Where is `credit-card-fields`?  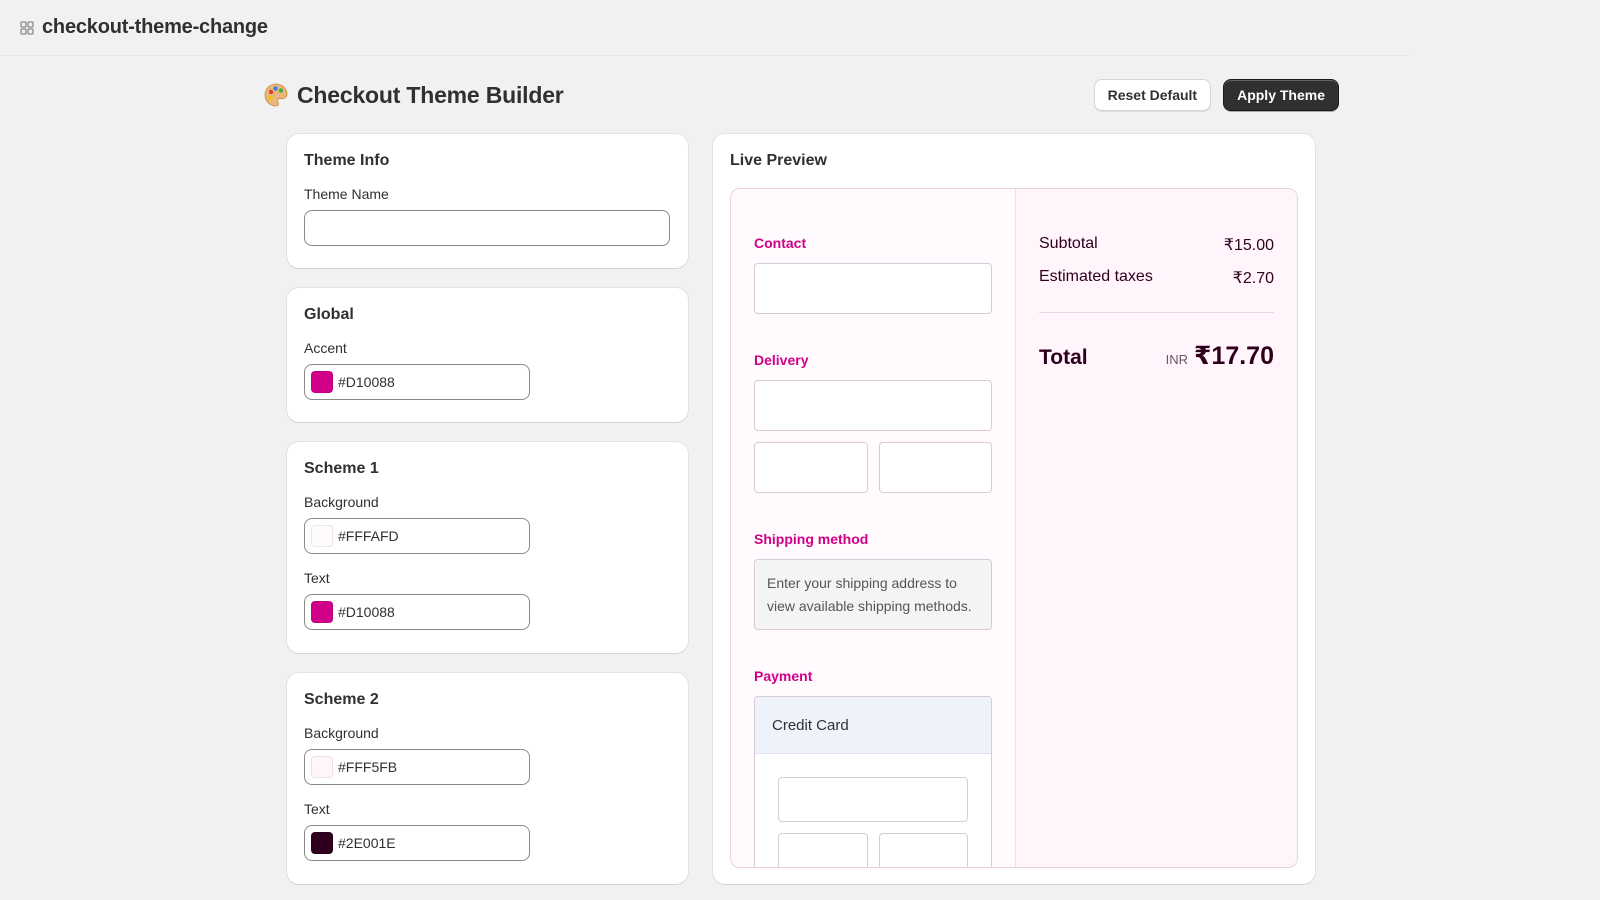 credit-card-fields is located at coordinates (873, 810).